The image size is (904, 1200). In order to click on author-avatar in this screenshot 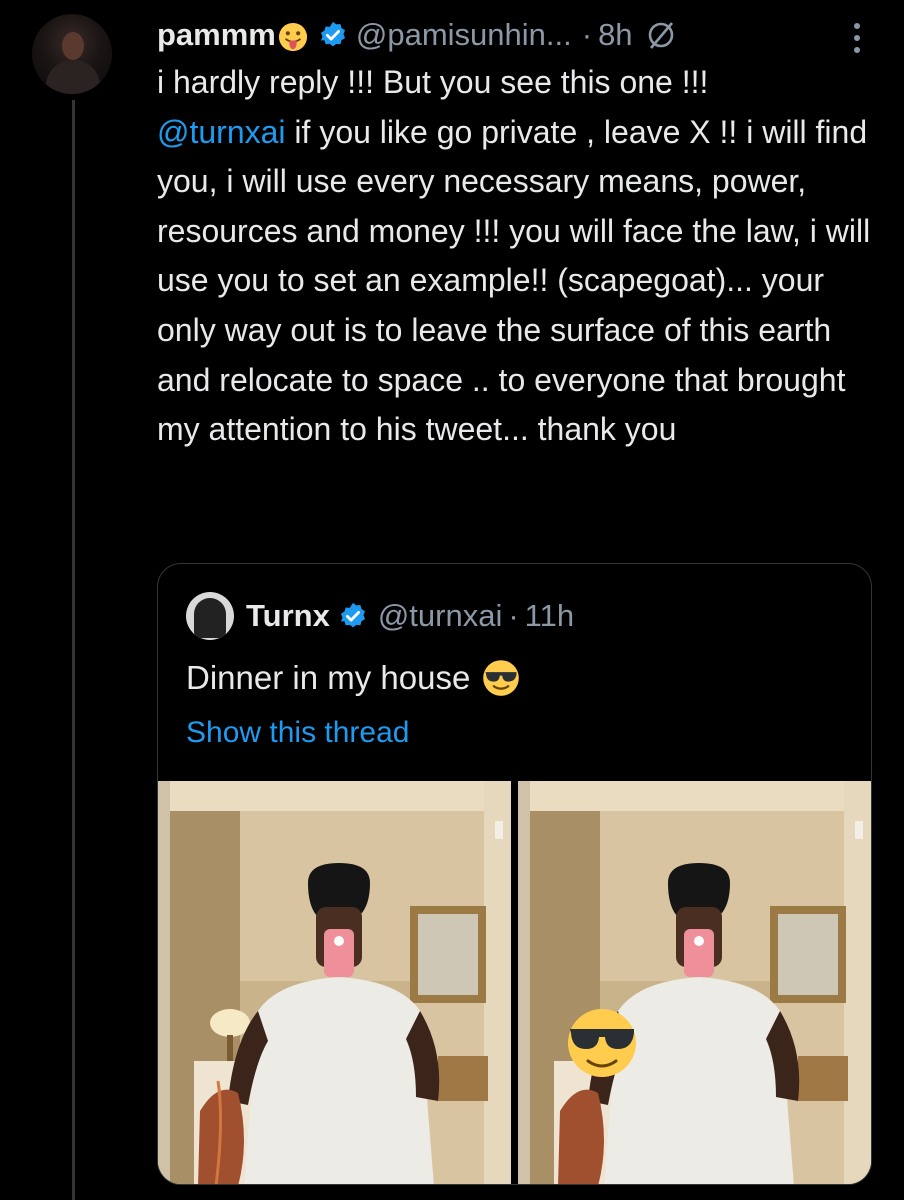, I will do `click(72, 54)`.